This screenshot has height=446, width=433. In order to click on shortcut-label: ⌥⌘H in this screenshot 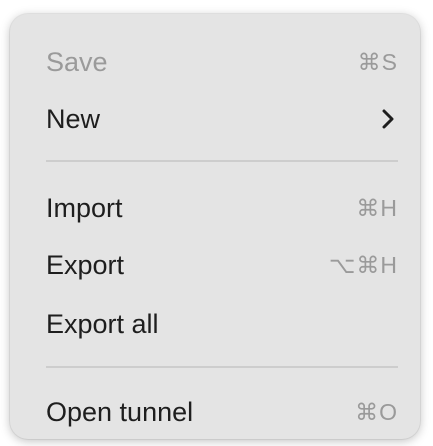, I will do `click(363, 264)`.